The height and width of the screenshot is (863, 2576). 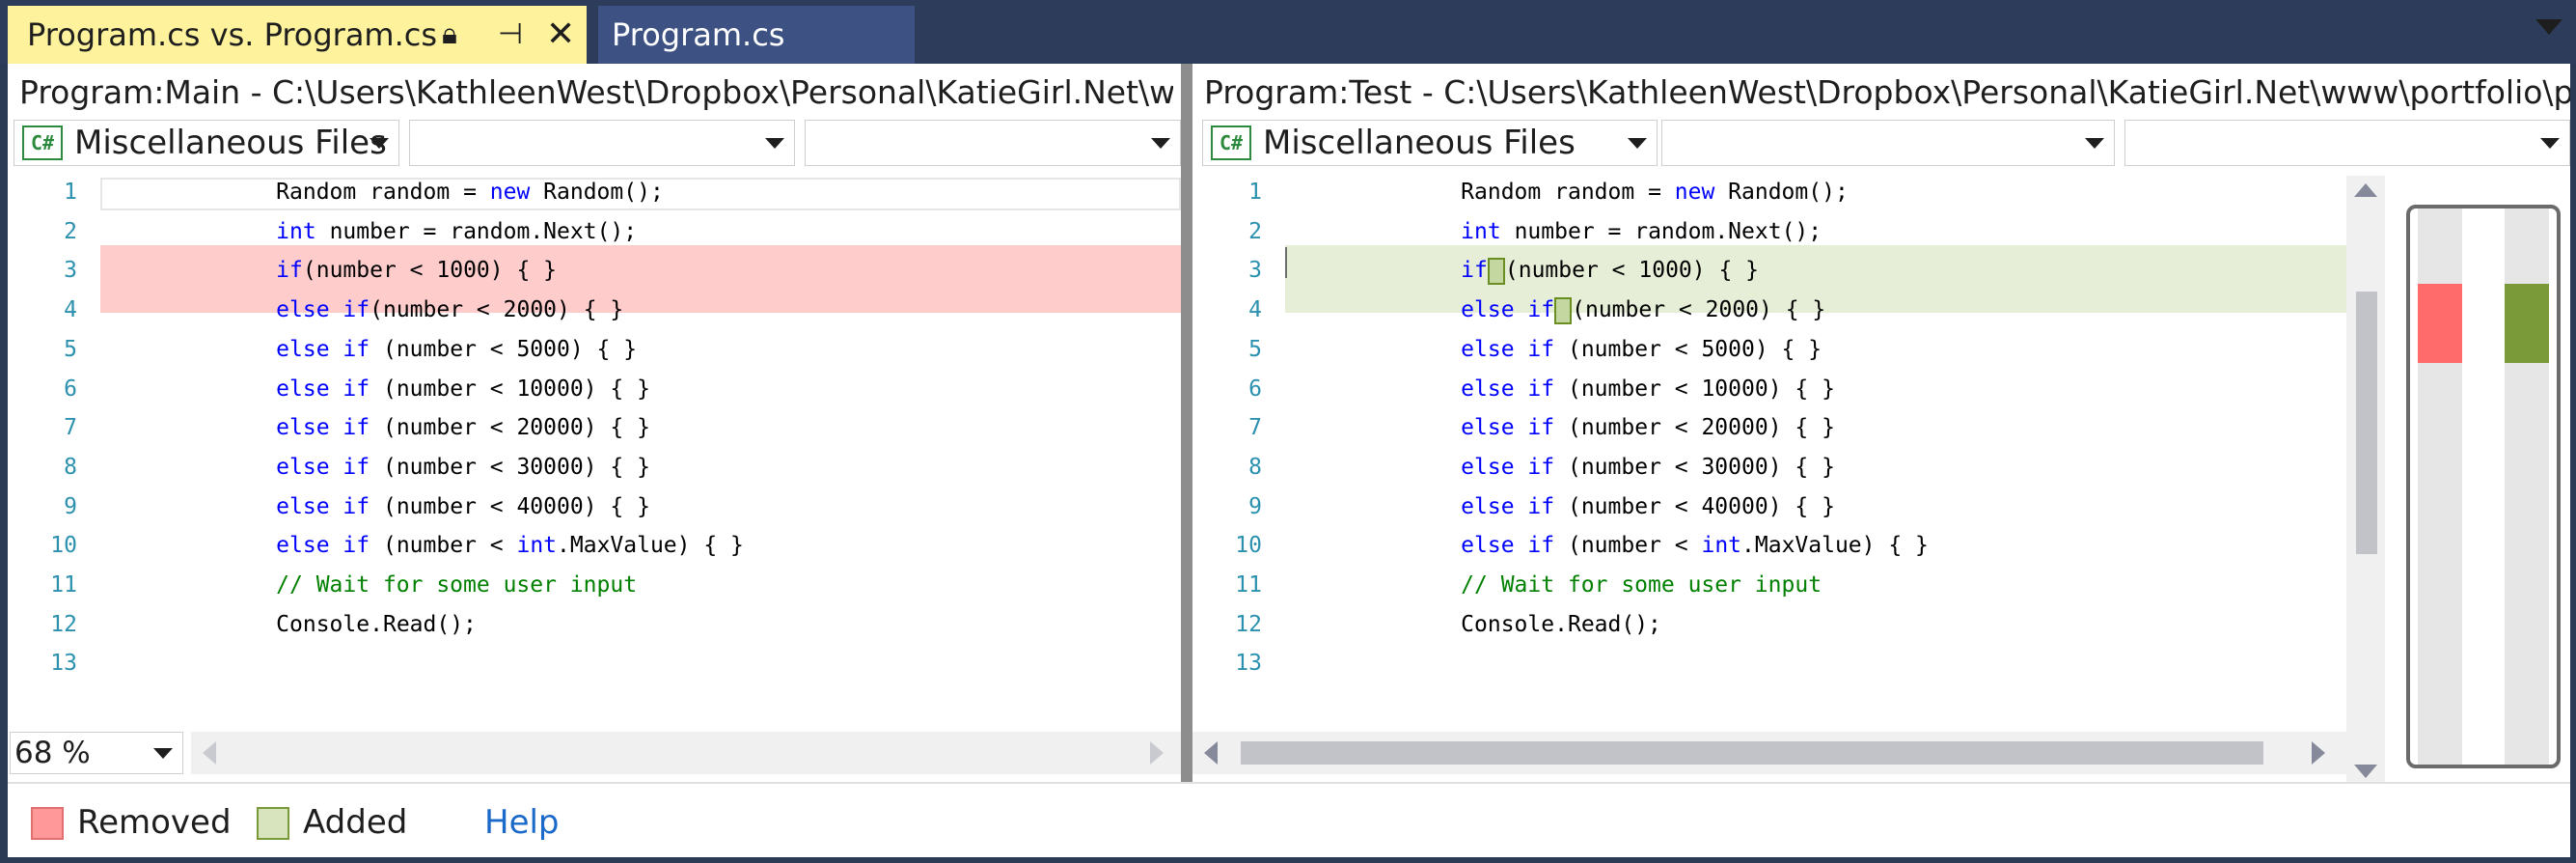 What do you see at coordinates (450, 34) in the screenshot?
I see `lock-icon: 🔒︎` at bounding box center [450, 34].